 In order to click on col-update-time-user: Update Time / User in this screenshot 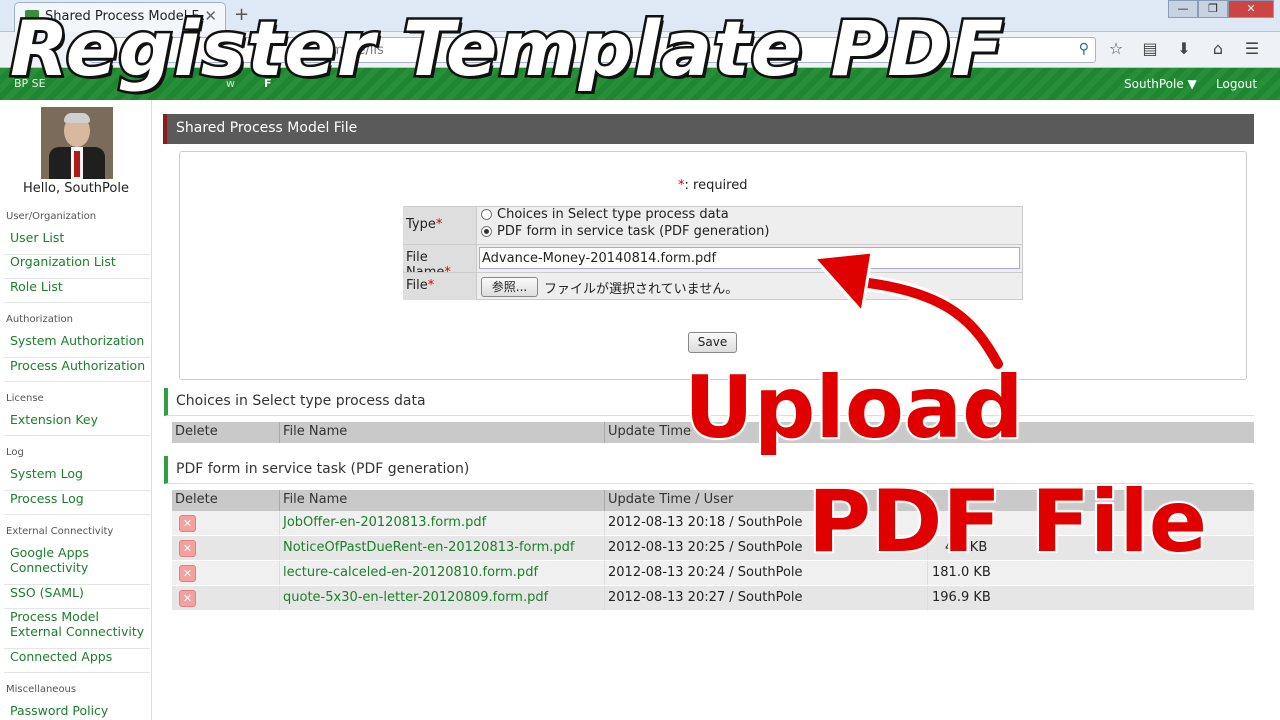, I will do `click(670, 499)`.